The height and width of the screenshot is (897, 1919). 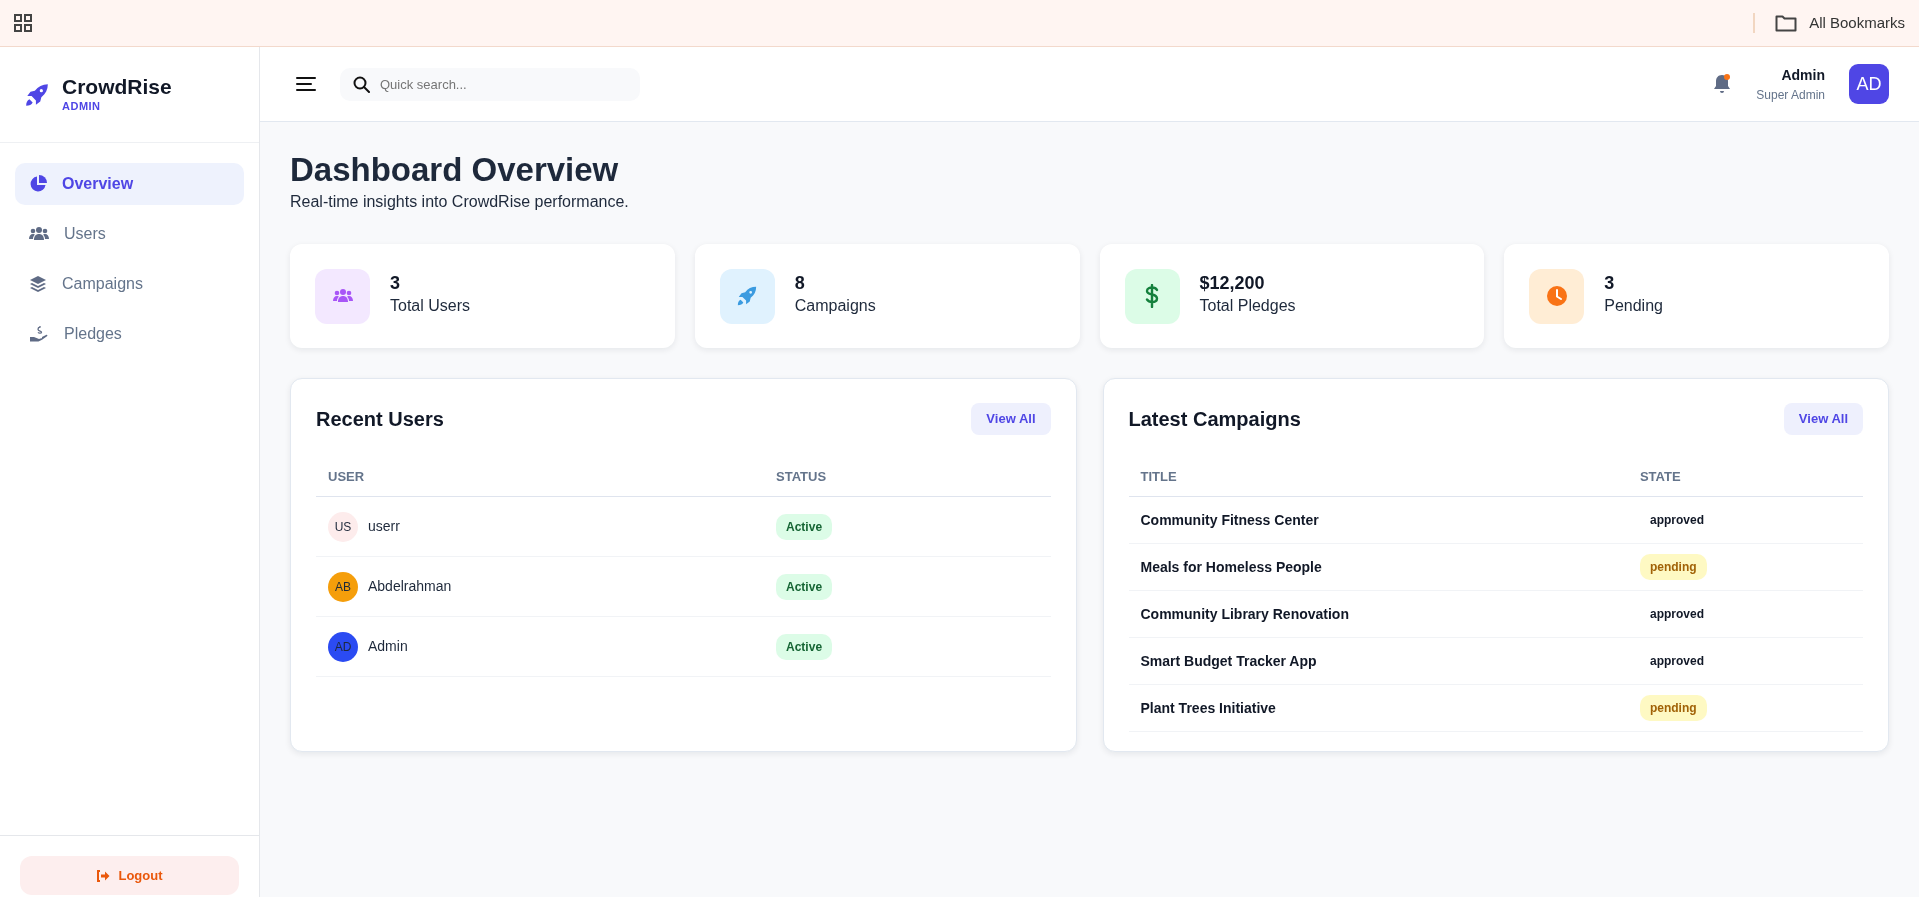 I want to click on user-role: Super Admin, so click(x=1790, y=95).